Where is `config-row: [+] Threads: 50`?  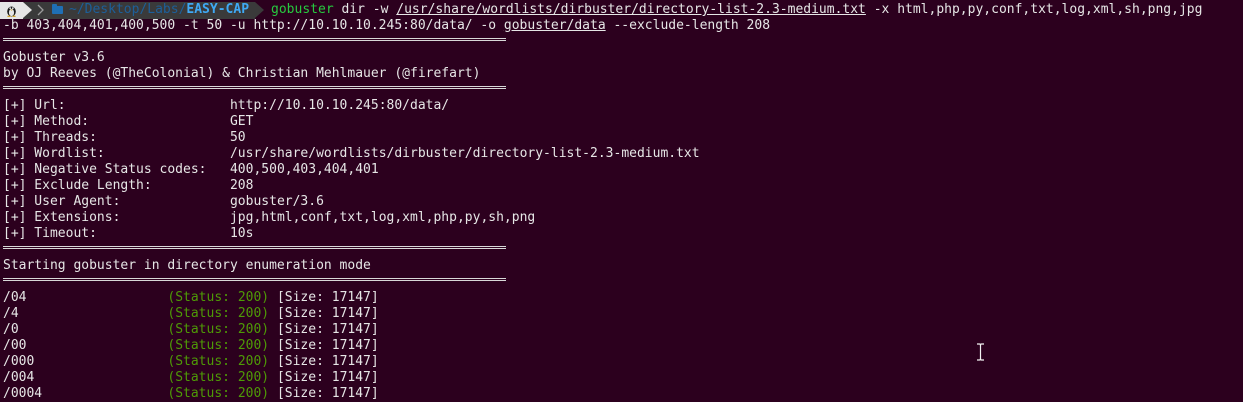 config-row: [+] Threads: 50 is located at coordinates (124, 138).